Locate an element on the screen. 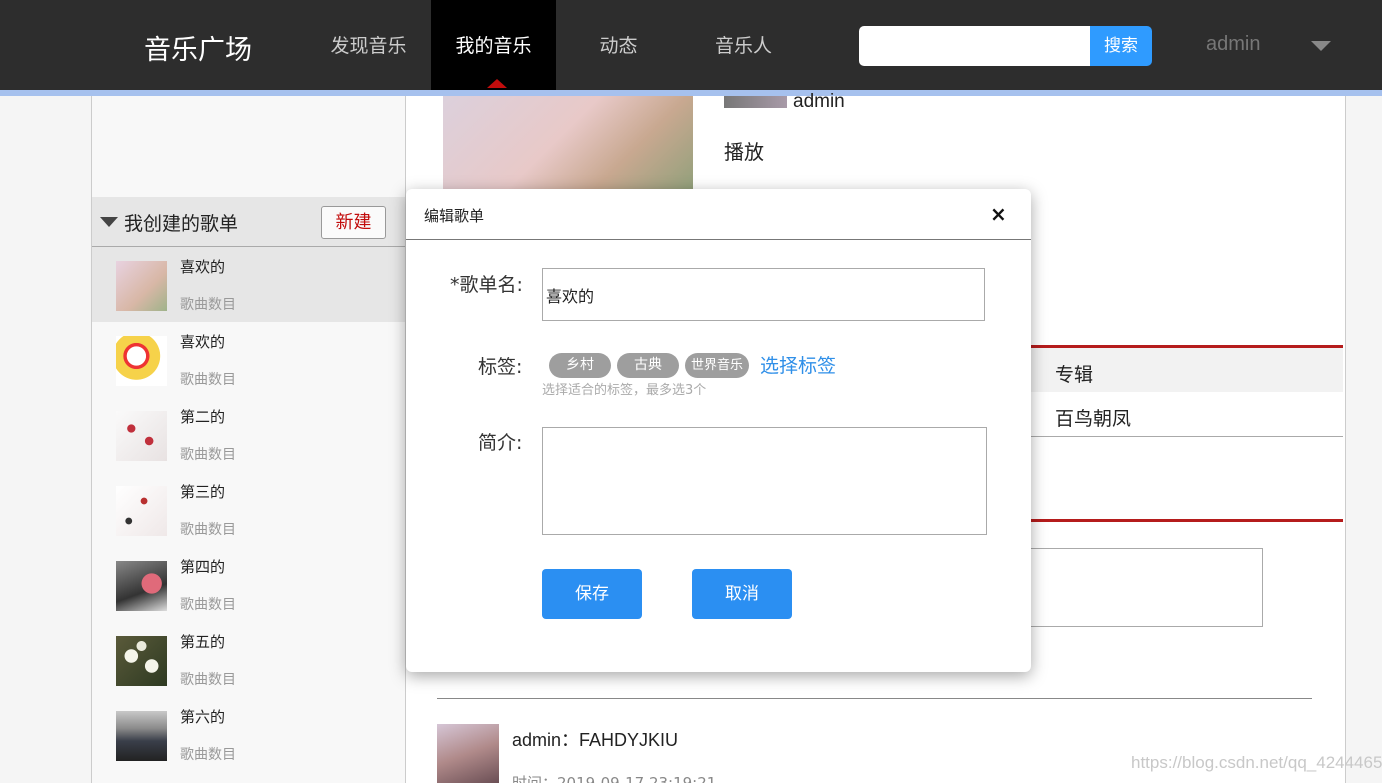 This screenshot has height=783, width=1382. intro-label: 简介: is located at coordinates (500, 443).